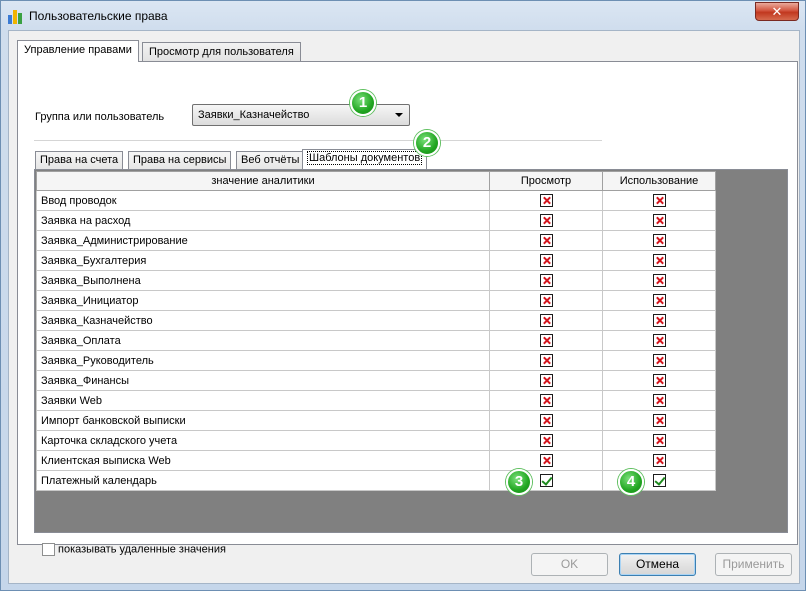 This screenshot has height=591, width=806. Describe the element at coordinates (263, 380) in the screenshot. I see `row-name: Заявка_Финансы` at that location.